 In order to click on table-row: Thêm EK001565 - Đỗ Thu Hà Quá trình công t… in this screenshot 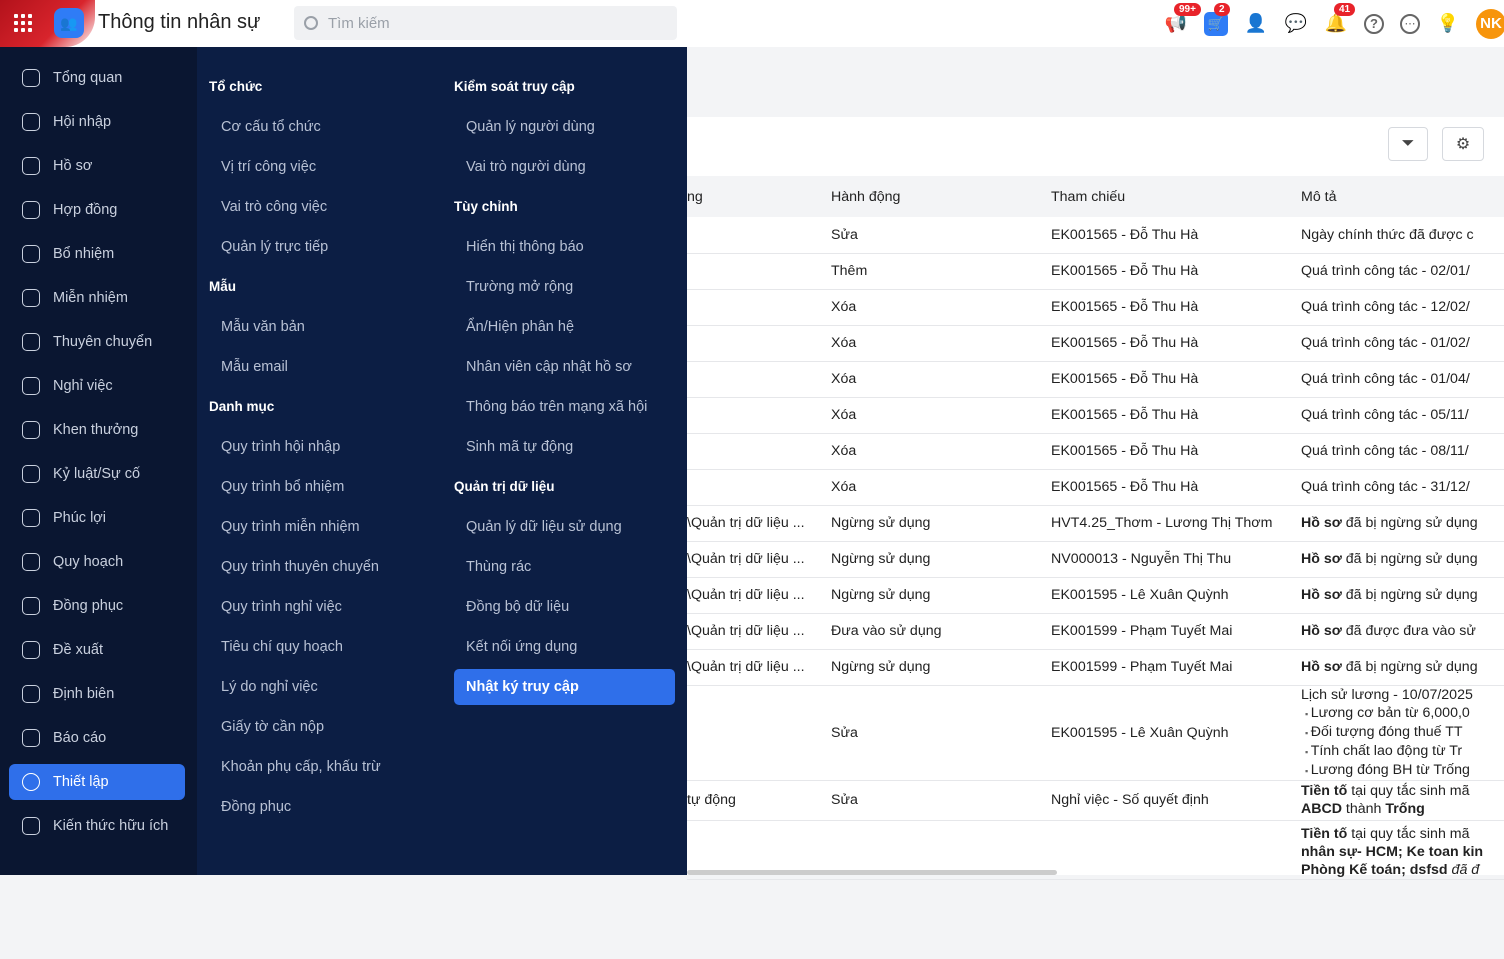, I will do `click(1095, 271)`.